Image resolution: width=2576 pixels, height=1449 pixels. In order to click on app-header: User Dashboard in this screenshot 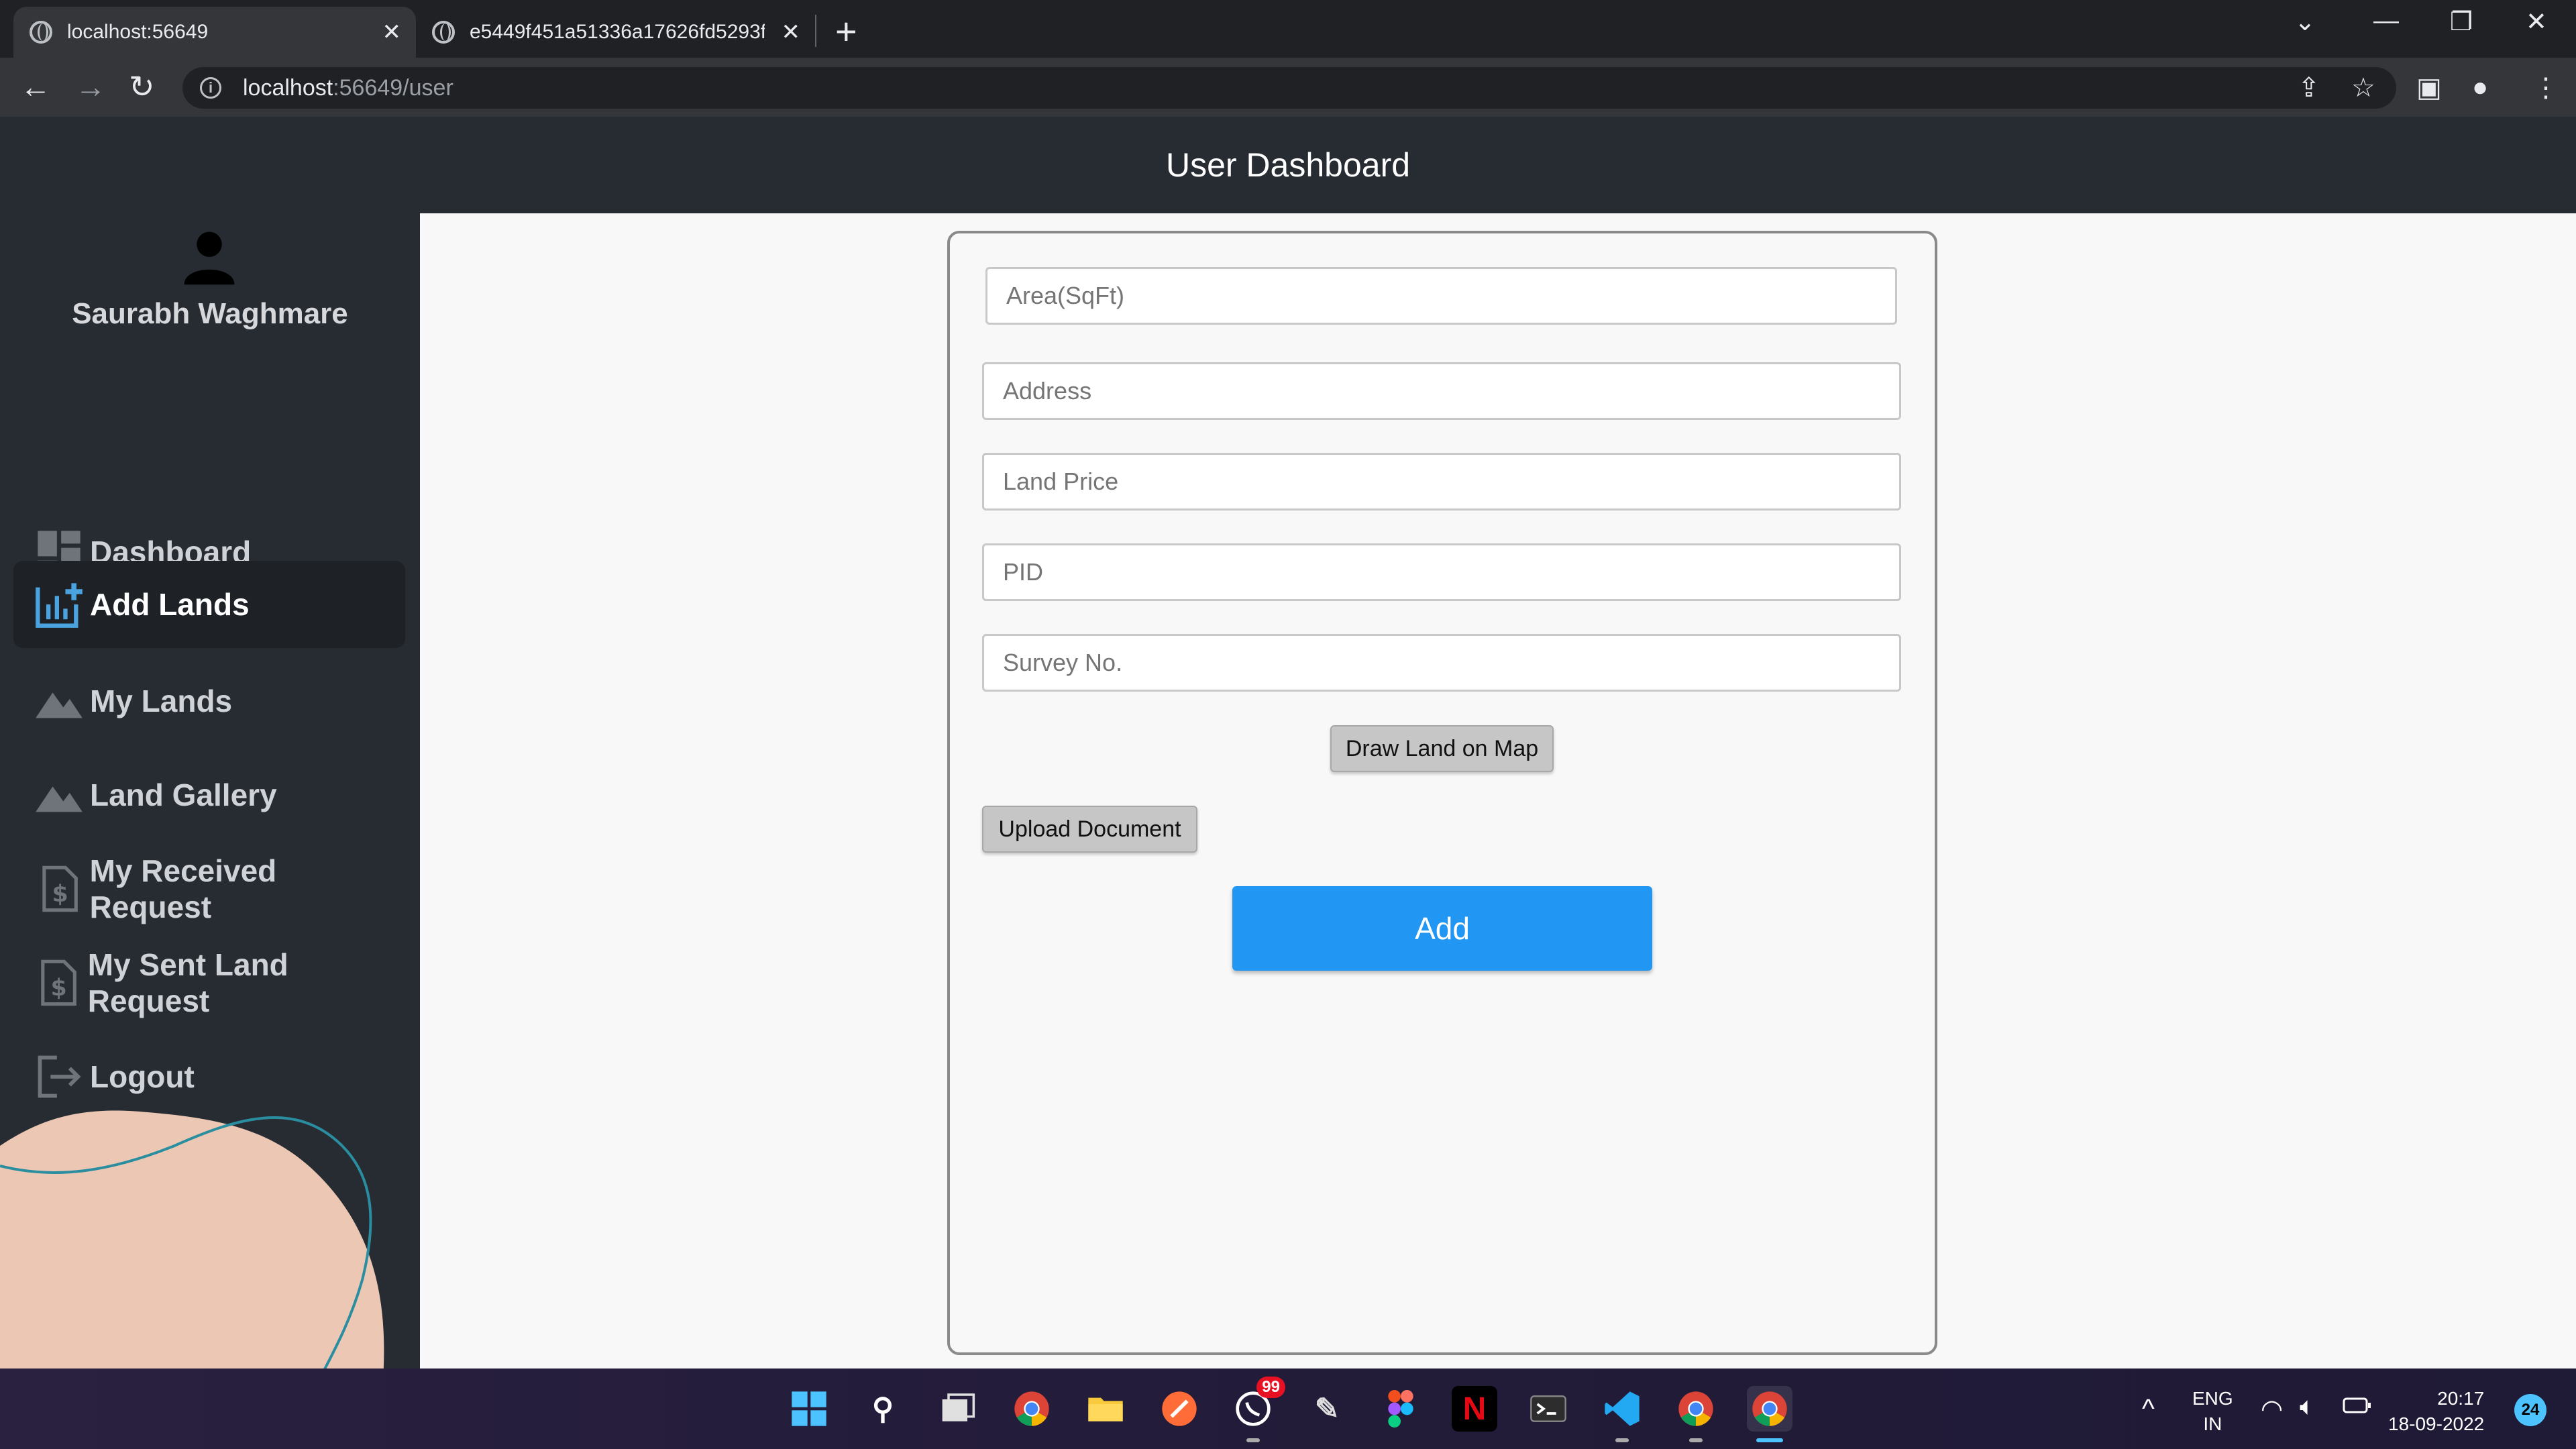, I will do `click(1288, 165)`.